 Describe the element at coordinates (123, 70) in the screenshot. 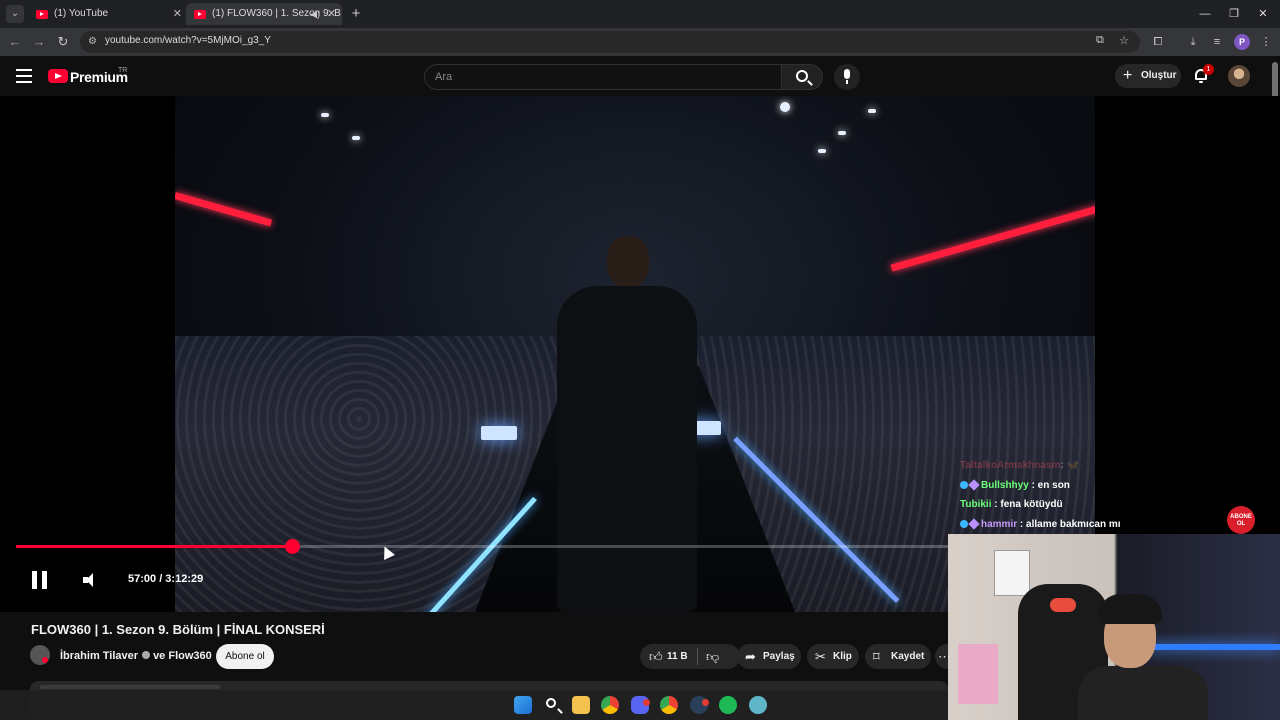

I see `region-label: TR` at that location.